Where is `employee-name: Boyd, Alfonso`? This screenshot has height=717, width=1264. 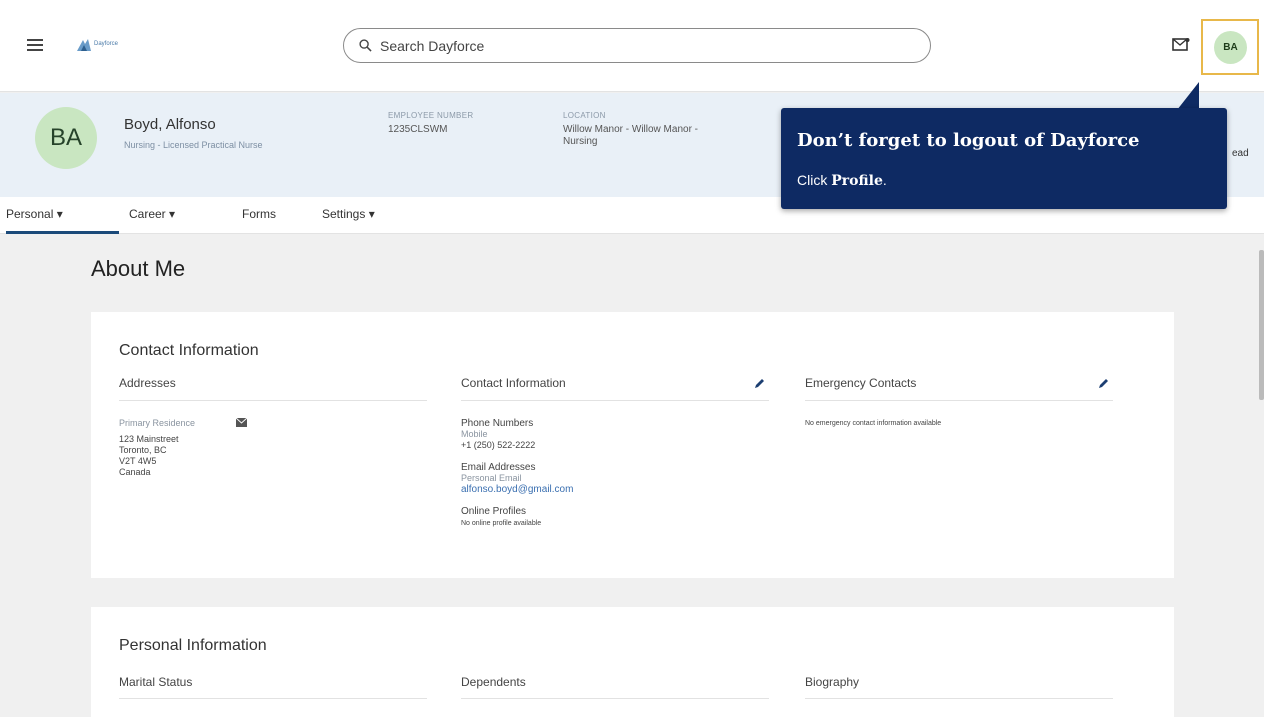
employee-name: Boyd, Alfonso is located at coordinates (170, 124).